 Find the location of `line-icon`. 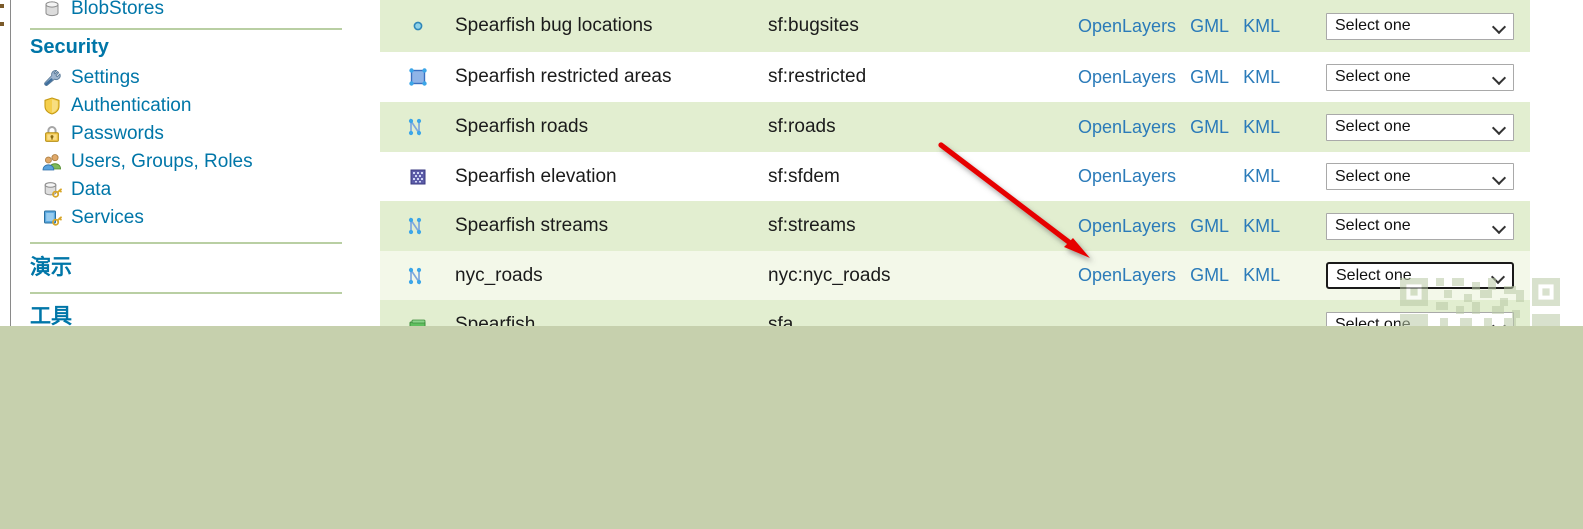

line-icon is located at coordinates (418, 127).